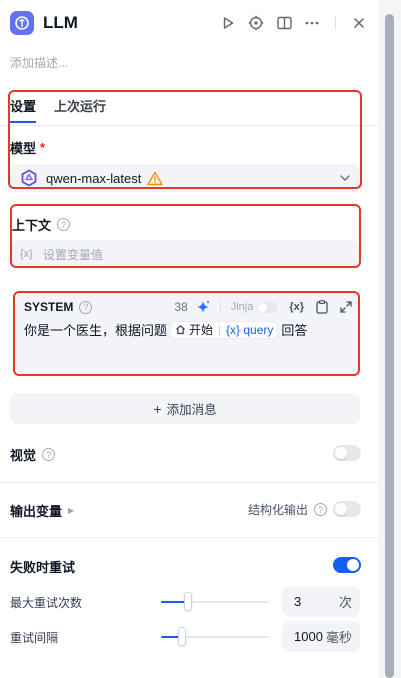  I want to click on model-label: 模型 *, so click(27, 147).